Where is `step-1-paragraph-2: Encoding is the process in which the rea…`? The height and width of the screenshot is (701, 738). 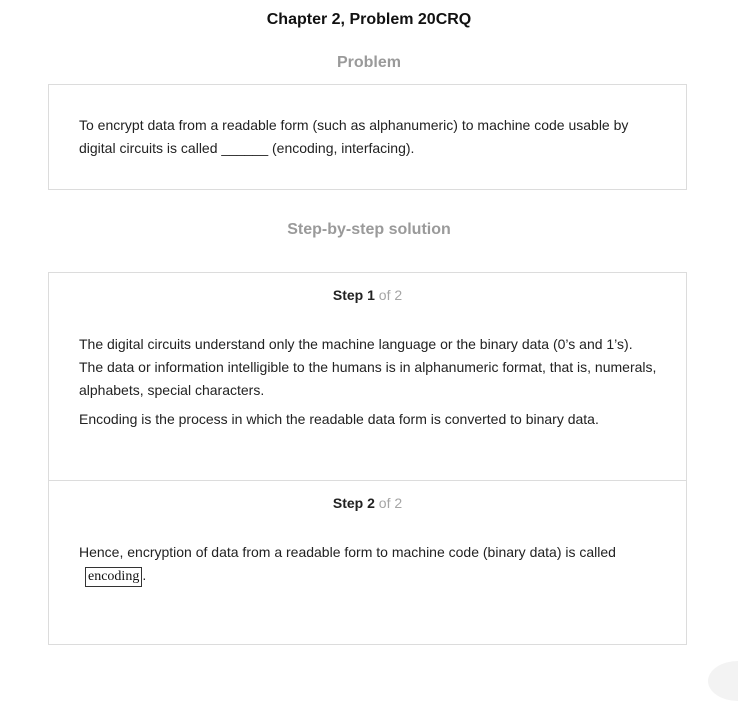
step-1-paragraph-2: Encoding is the process in which the rea… is located at coordinates (339, 419).